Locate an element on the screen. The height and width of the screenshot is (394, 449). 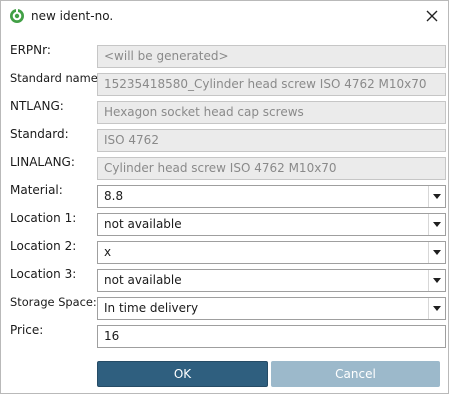
ntlang-row: NTLANG: Hexagon socket head cap screws is located at coordinates (224, 111).